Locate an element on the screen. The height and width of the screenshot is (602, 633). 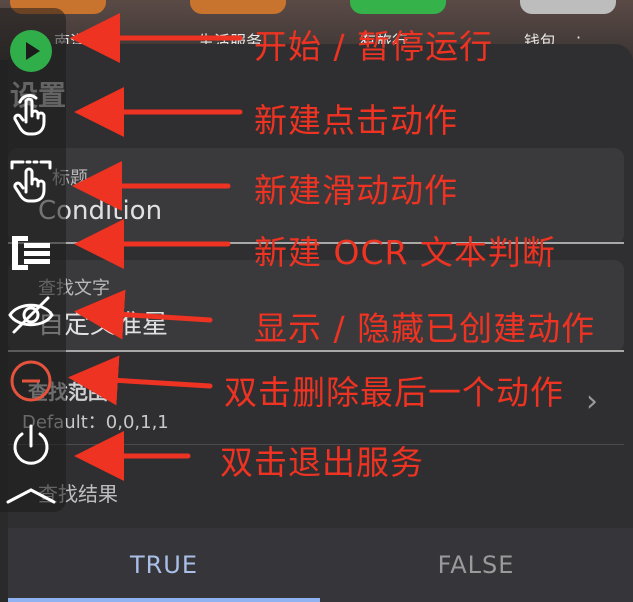
caption-new-ocr: 新建 OCR 文本判断 is located at coordinates (405, 252).